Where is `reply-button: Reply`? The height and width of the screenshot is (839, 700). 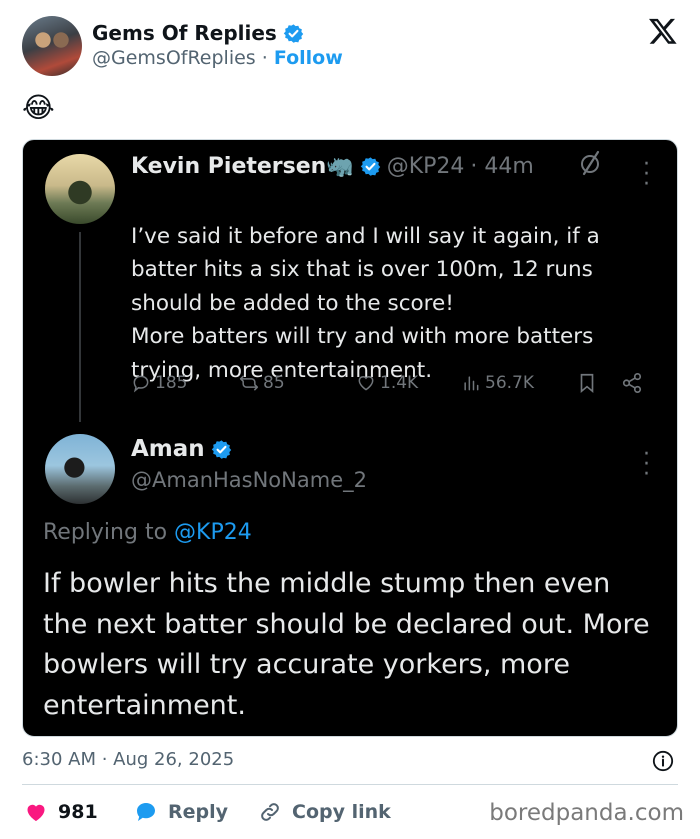
reply-button: Reply is located at coordinates (181, 812).